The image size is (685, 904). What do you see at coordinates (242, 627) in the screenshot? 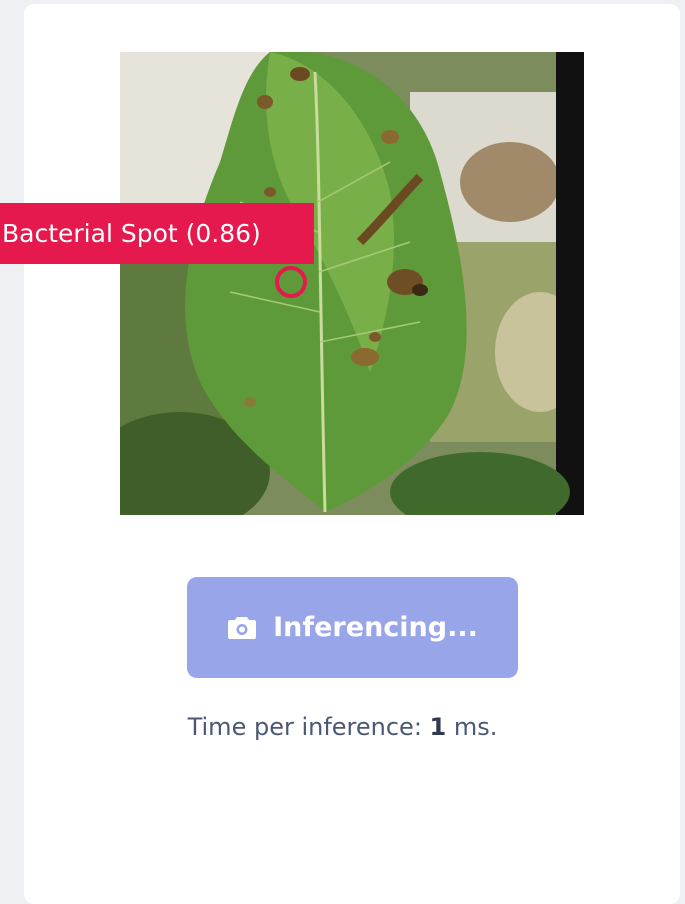
I see `camera-icon` at bounding box center [242, 627].